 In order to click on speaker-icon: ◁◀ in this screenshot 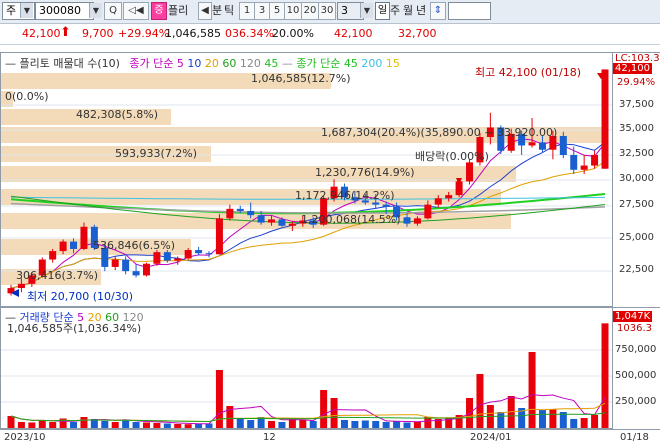, I will do `click(136, 10)`.